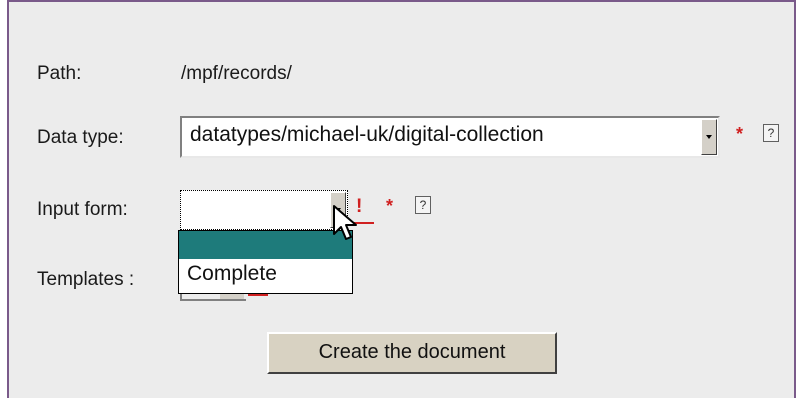 The image size is (804, 400). I want to click on mouse-pointer-icon, so click(345, 222).